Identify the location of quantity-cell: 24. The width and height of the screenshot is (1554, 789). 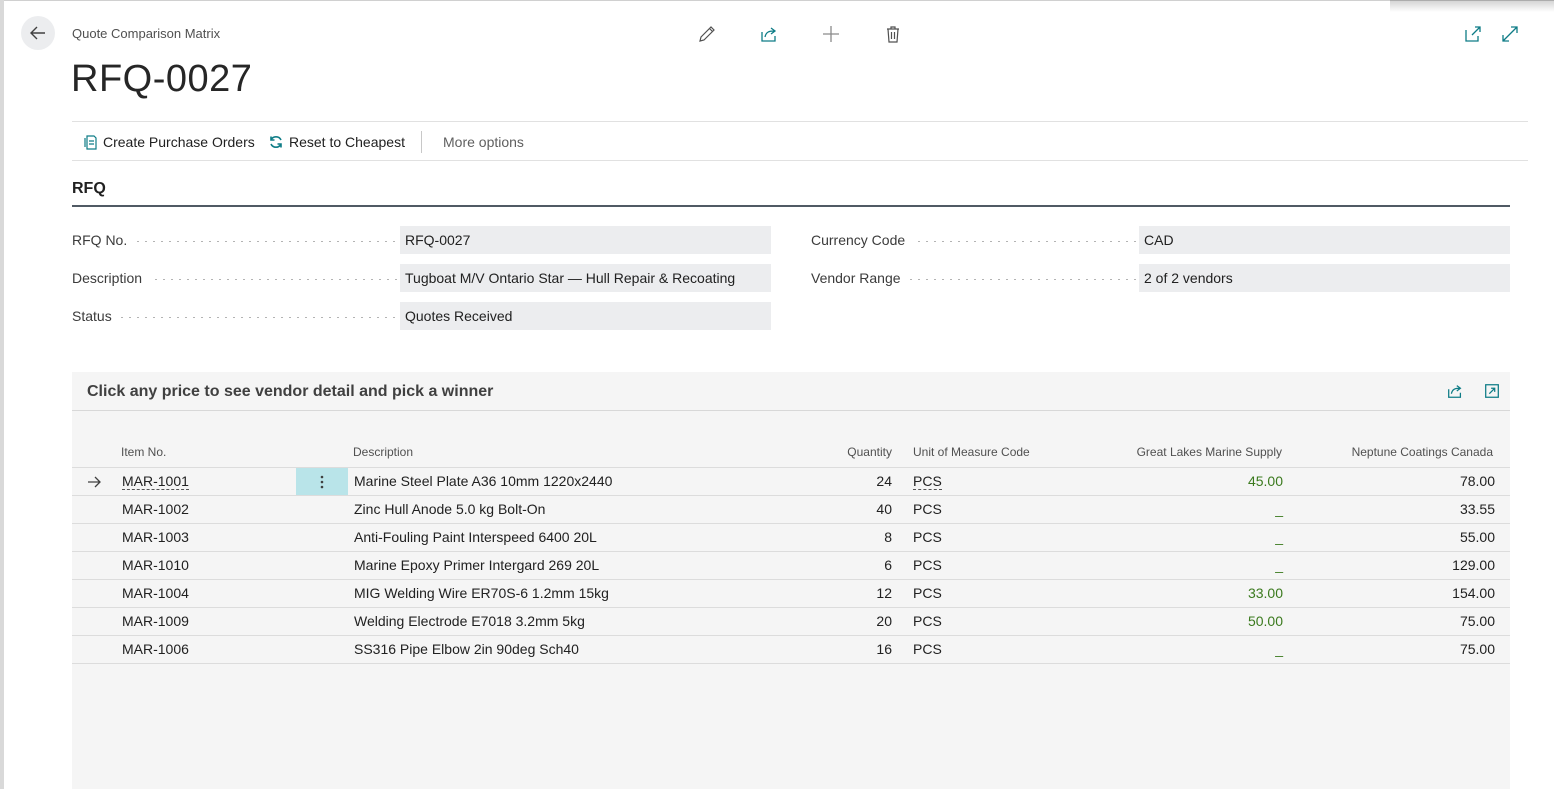
(884, 481).